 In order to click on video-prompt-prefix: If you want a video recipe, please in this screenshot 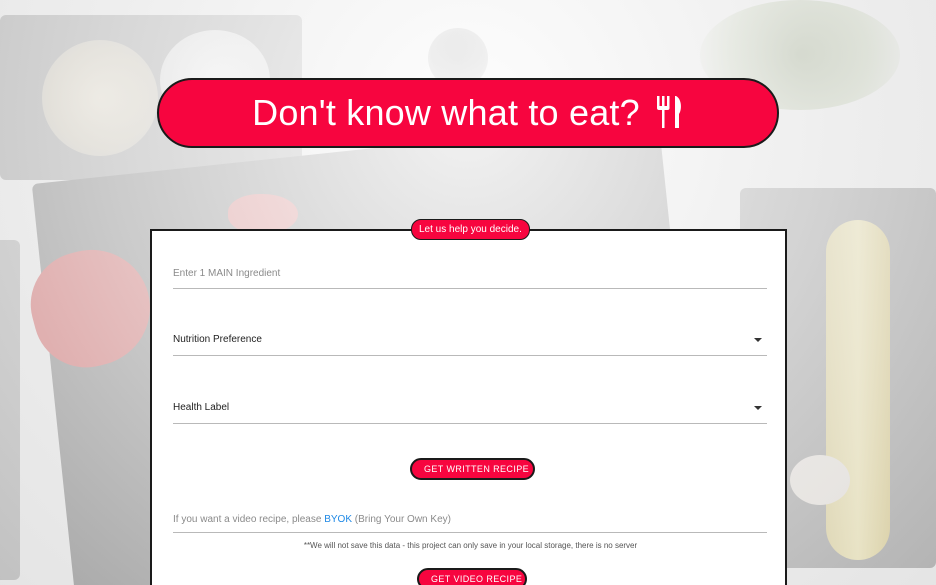, I will do `click(247, 519)`.